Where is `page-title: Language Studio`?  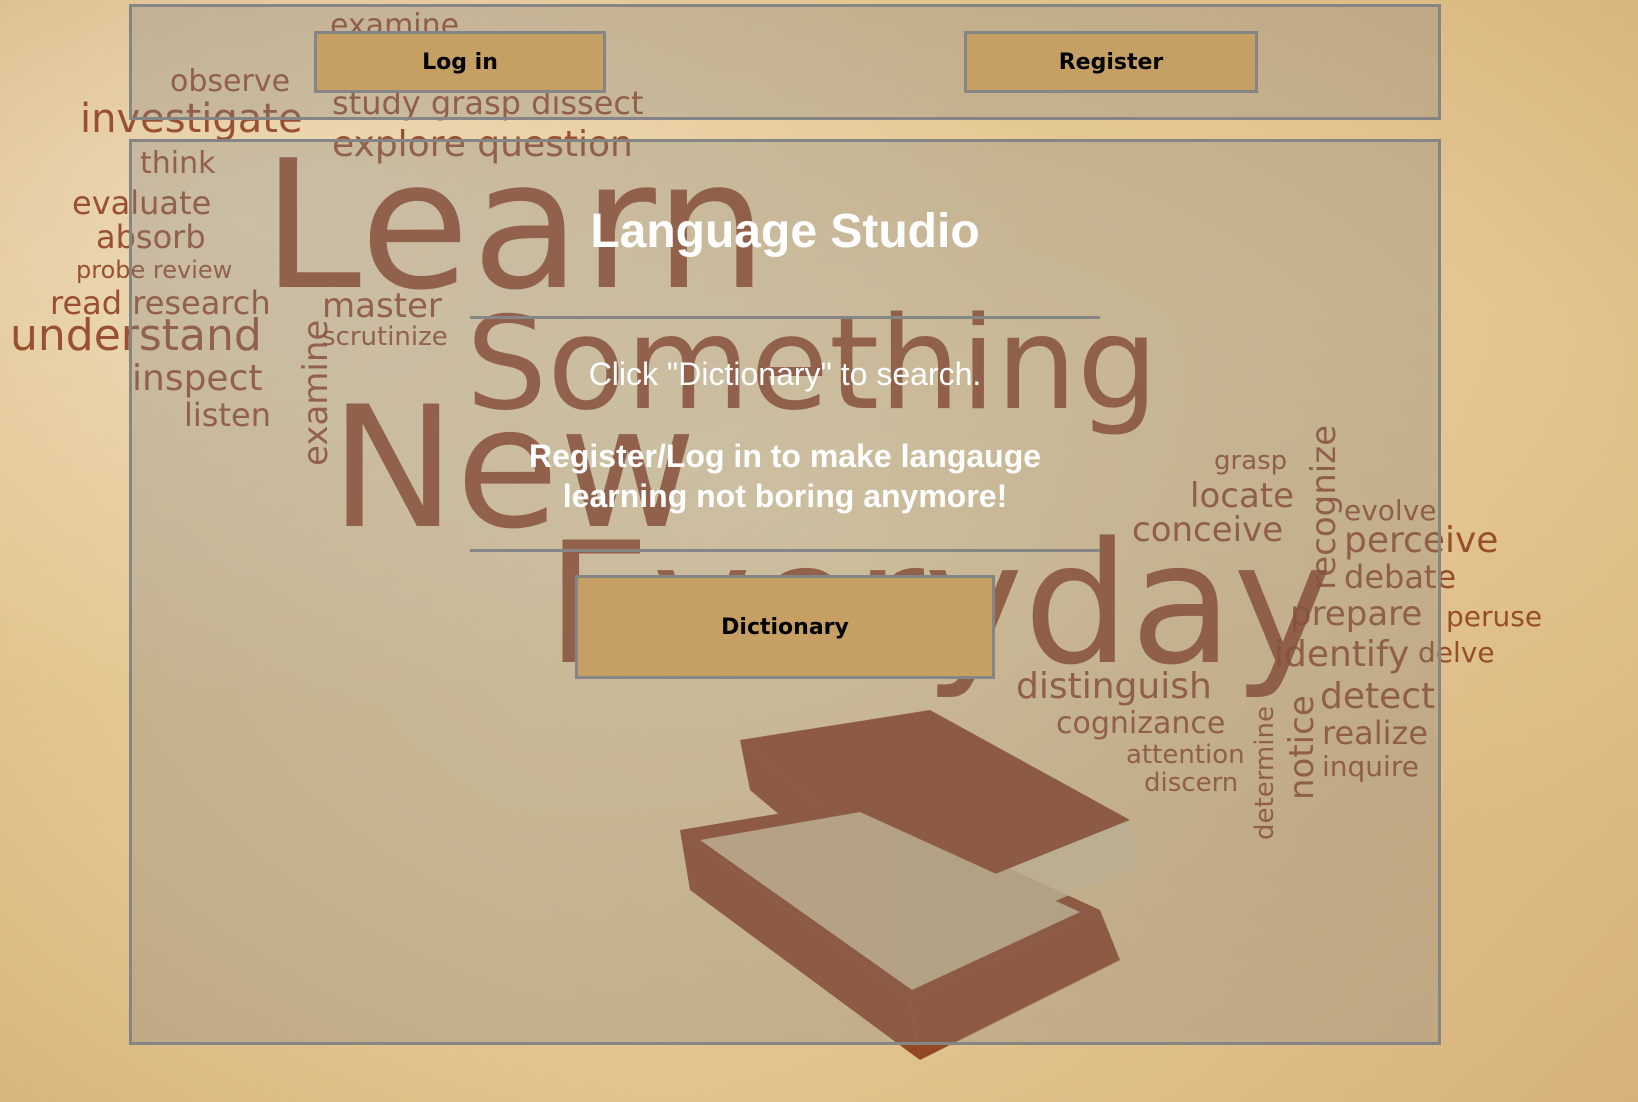
page-title: Language Studio is located at coordinates (785, 231).